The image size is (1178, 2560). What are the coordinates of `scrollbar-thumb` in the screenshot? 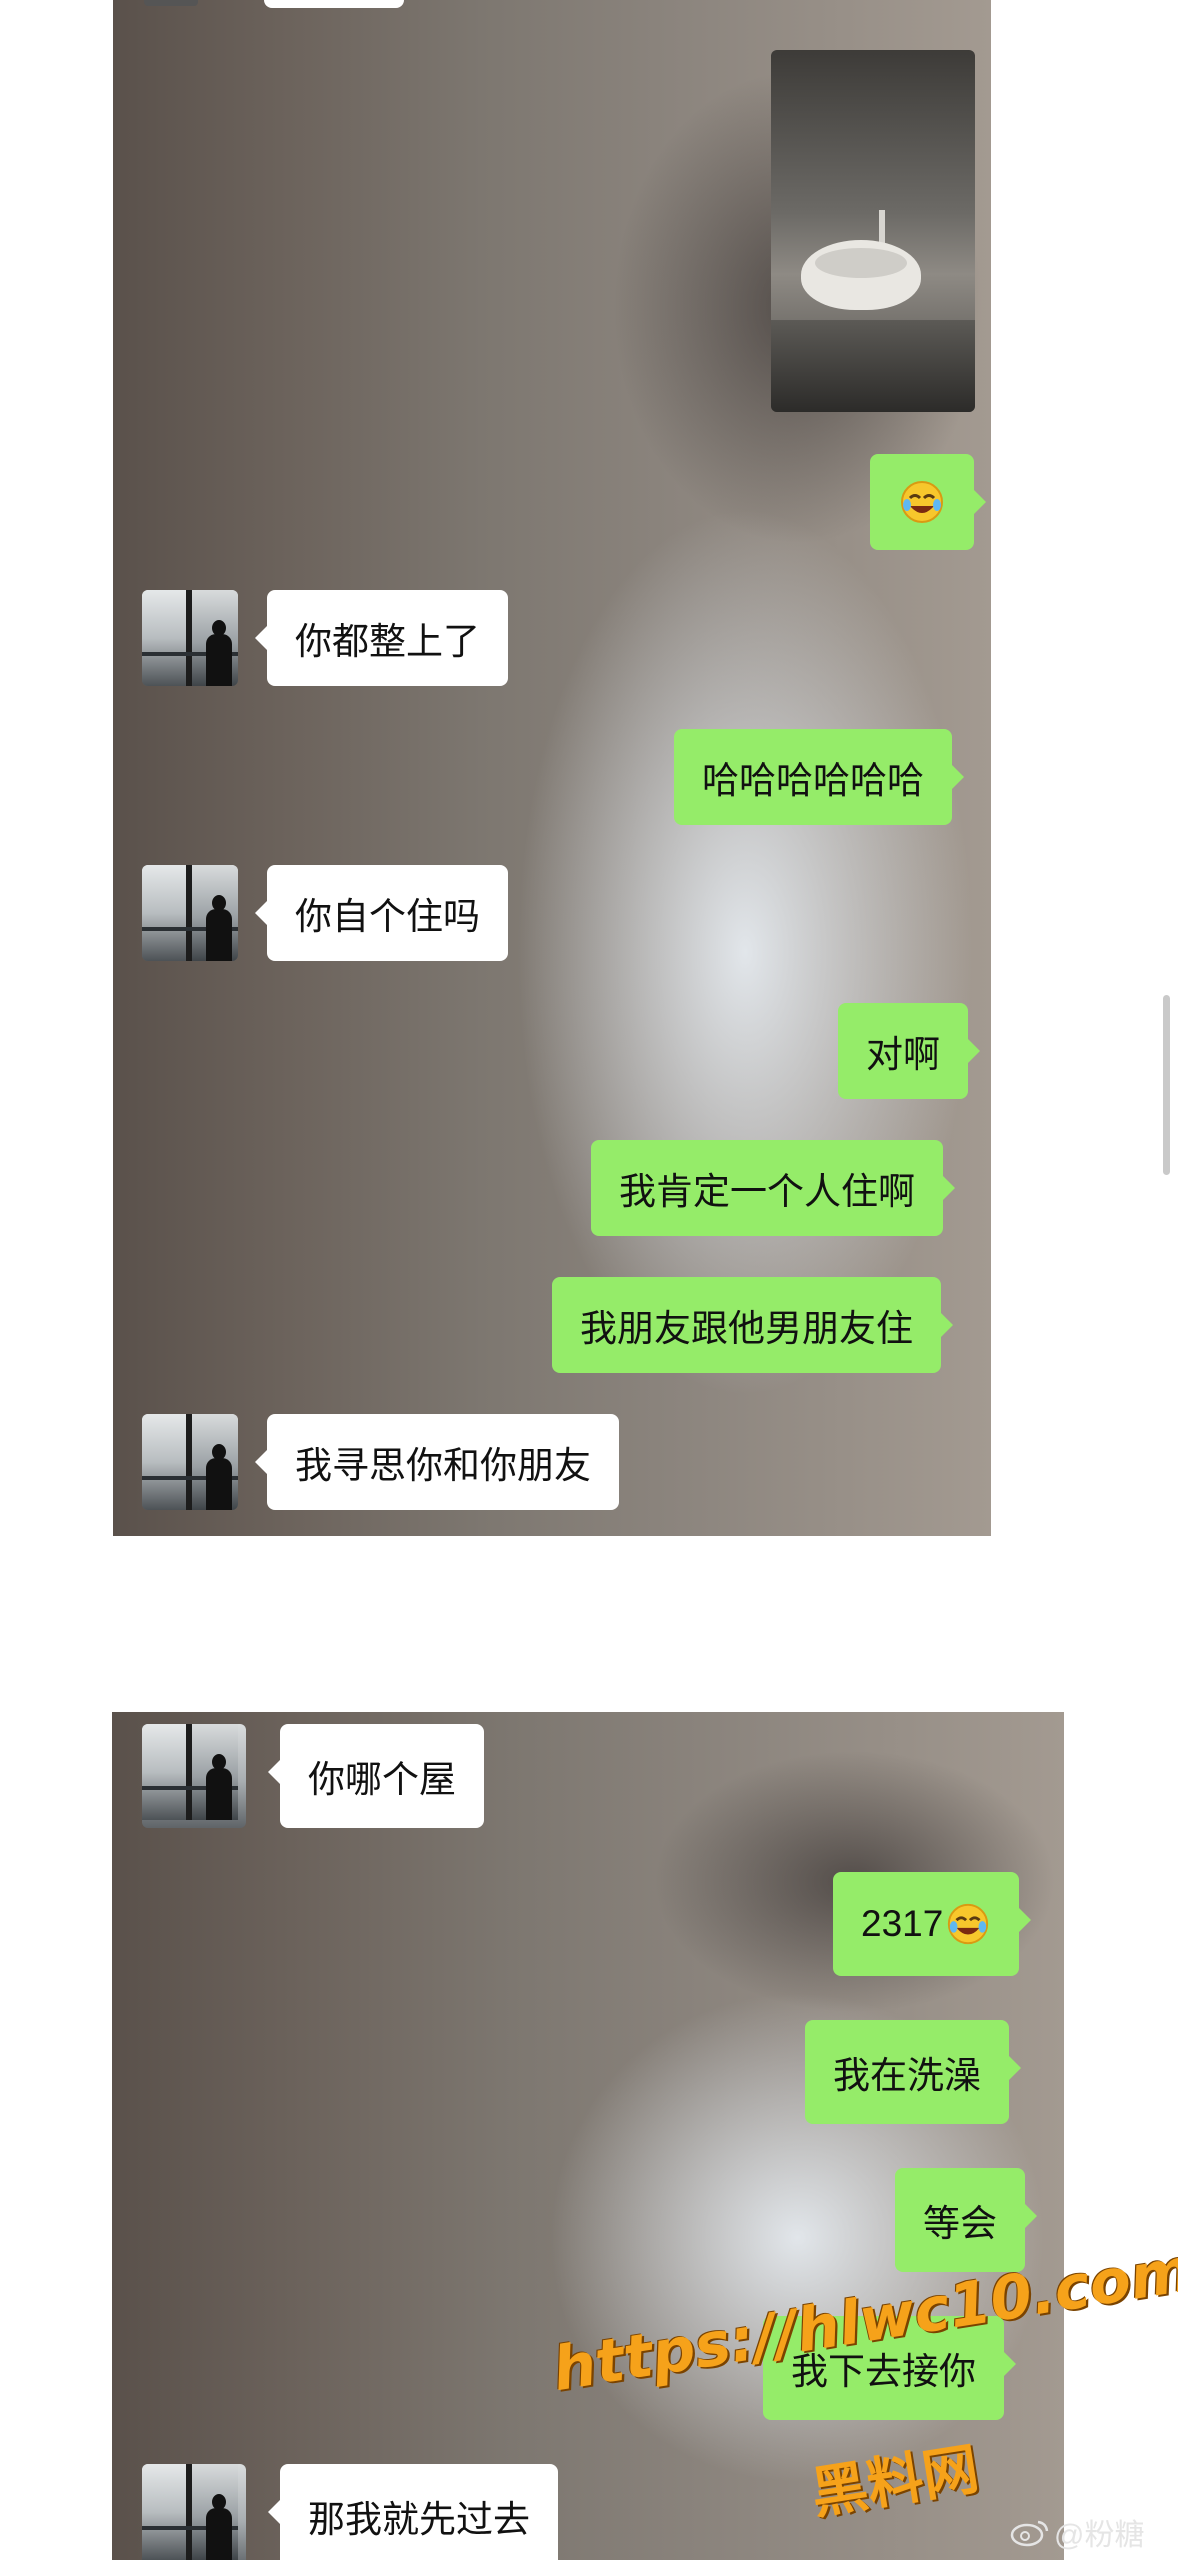 It's located at (1166, 1085).